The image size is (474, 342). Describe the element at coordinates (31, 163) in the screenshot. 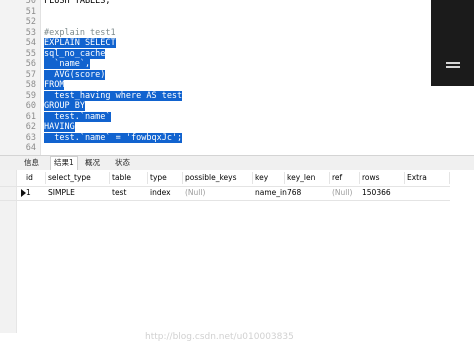

I see `tab-info: 信息` at that location.